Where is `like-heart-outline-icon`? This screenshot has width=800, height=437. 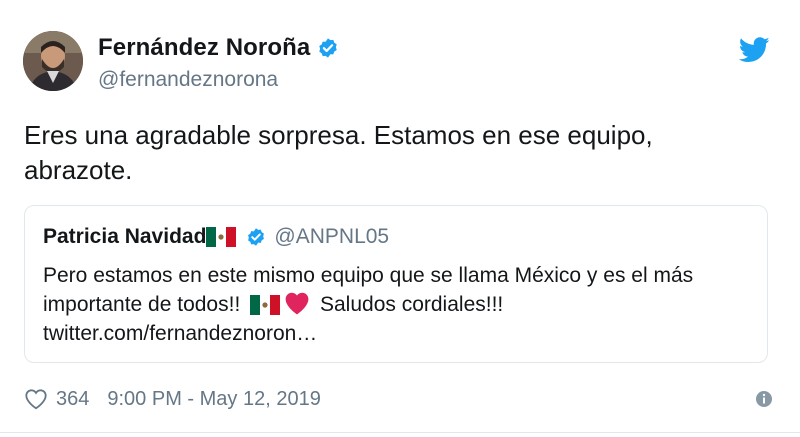 like-heart-outline-icon is located at coordinates (36, 399).